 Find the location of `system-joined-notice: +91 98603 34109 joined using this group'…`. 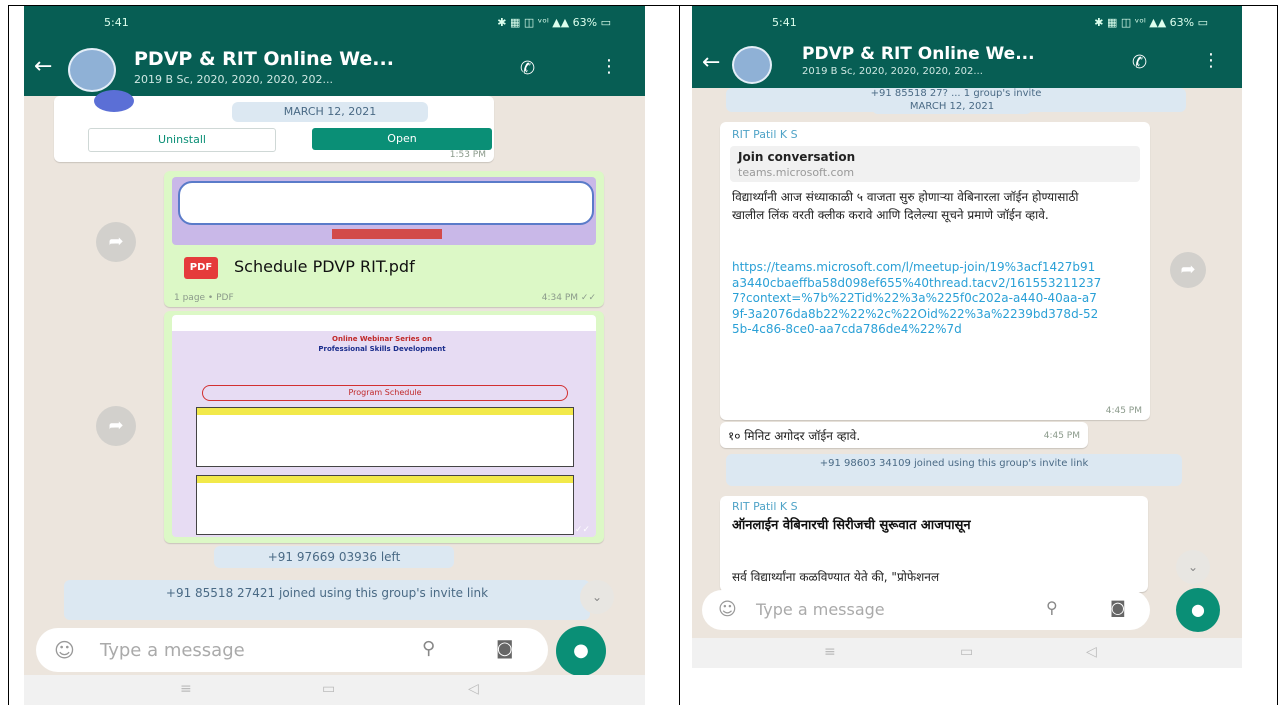

system-joined-notice: +91 98603 34109 joined using this group'… is located at coordinates (954, 470).